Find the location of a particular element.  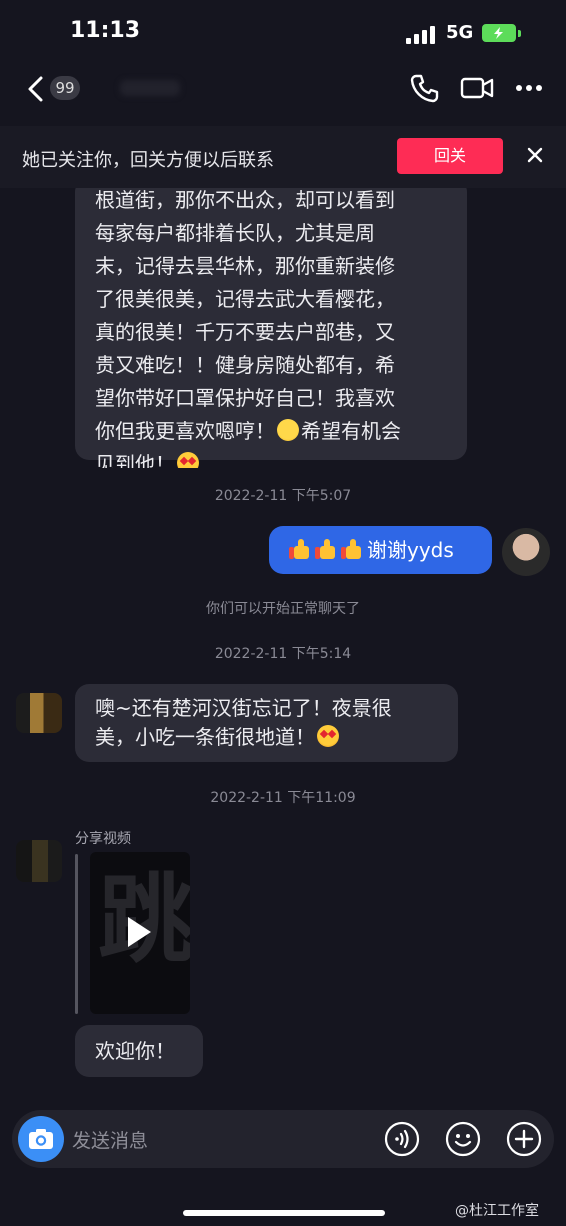

message-line: 噢~还有楚河汉街忘记了！夜景很 is located at coordinates (243, 708).